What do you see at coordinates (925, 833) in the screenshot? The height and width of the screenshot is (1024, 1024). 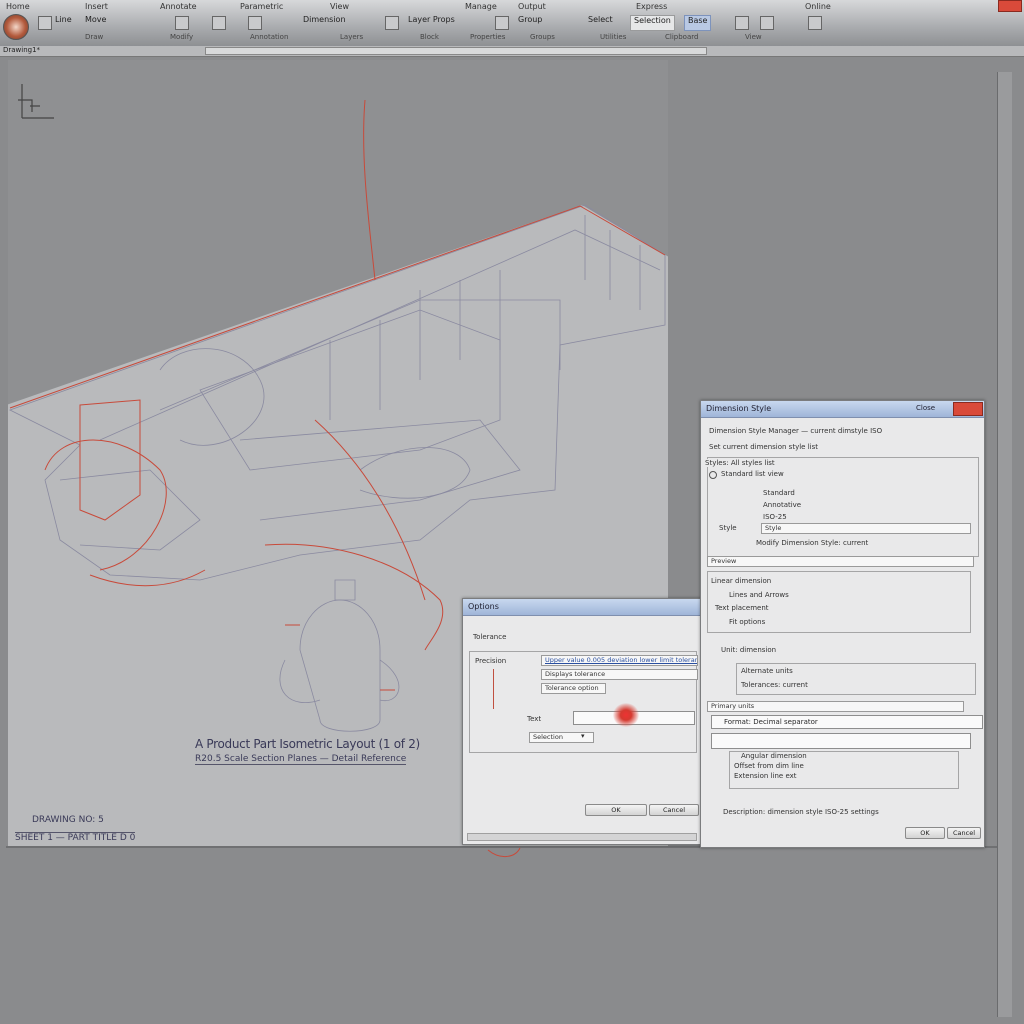 I see `dimstyle-ok-button: OK` at bounding box center [925, 833].